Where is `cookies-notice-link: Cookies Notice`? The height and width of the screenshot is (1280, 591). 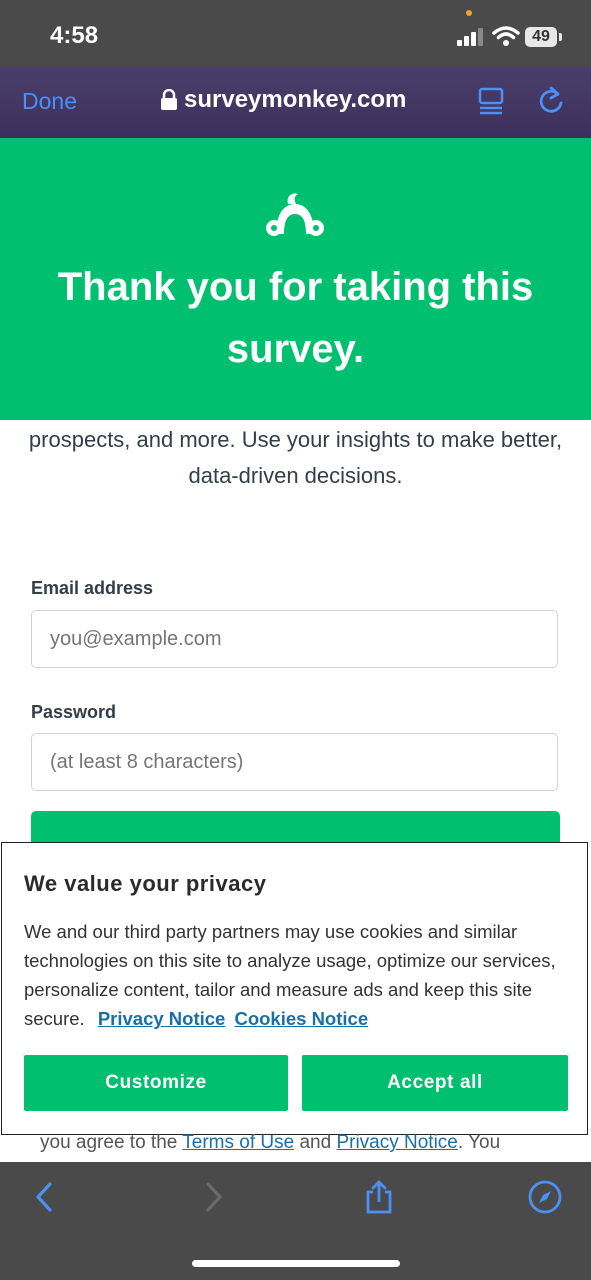 cookies-notice-link: Cookies Notice is located at coordinates (301, 1018).